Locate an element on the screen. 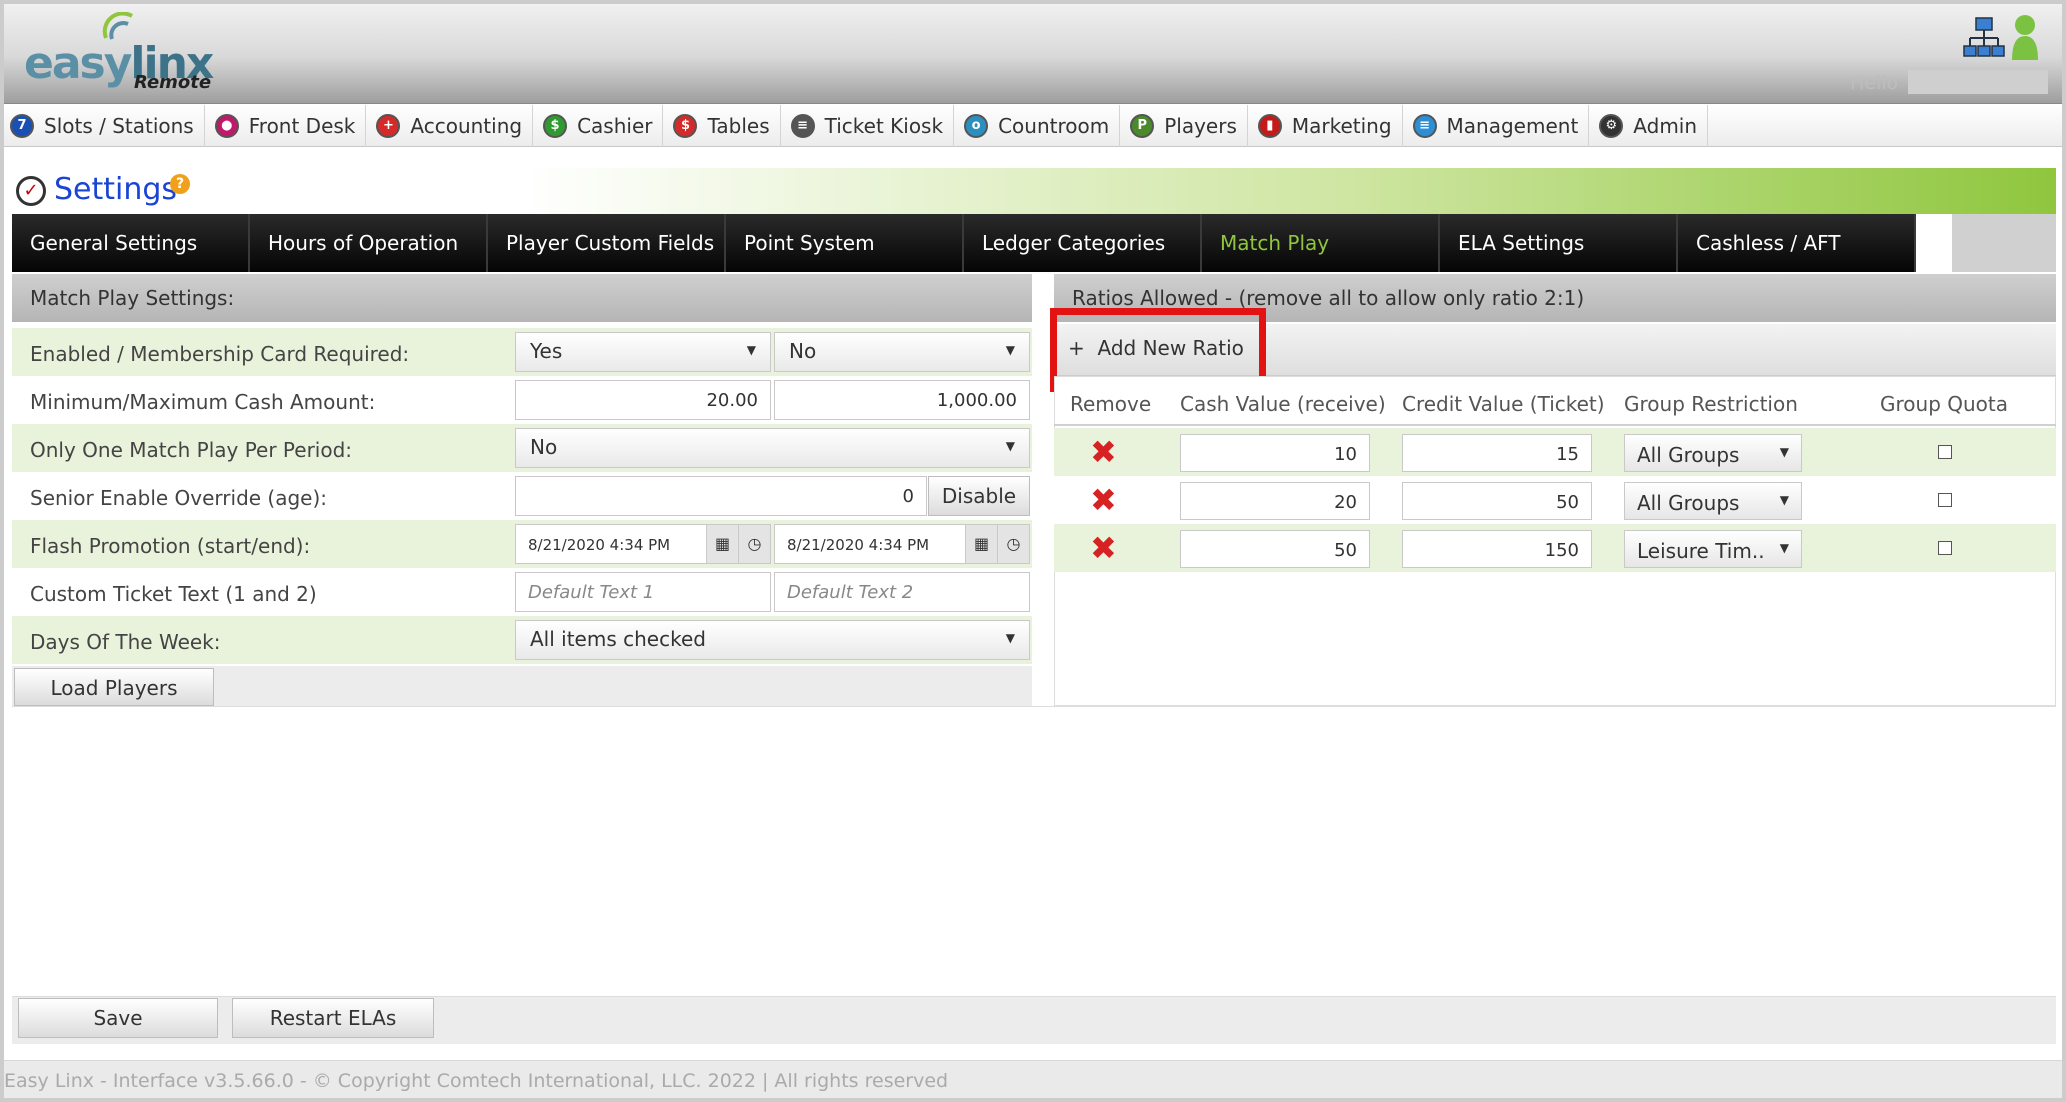 This screenshot has width=2066, height=1102. restart-elas-button: Restart ELAs is located at coordinates (333, 1018).